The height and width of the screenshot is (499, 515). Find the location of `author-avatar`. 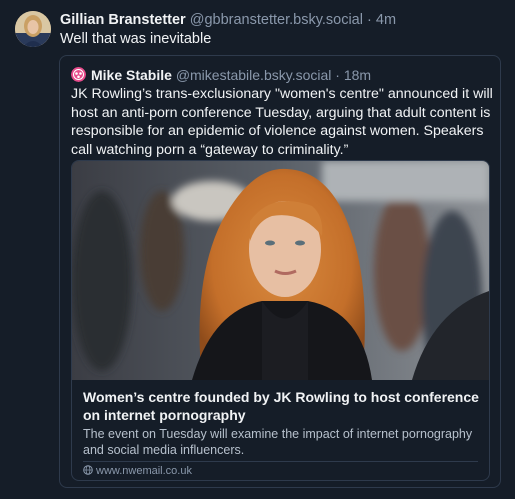

author-avatar is located at coordinates (33, 29).